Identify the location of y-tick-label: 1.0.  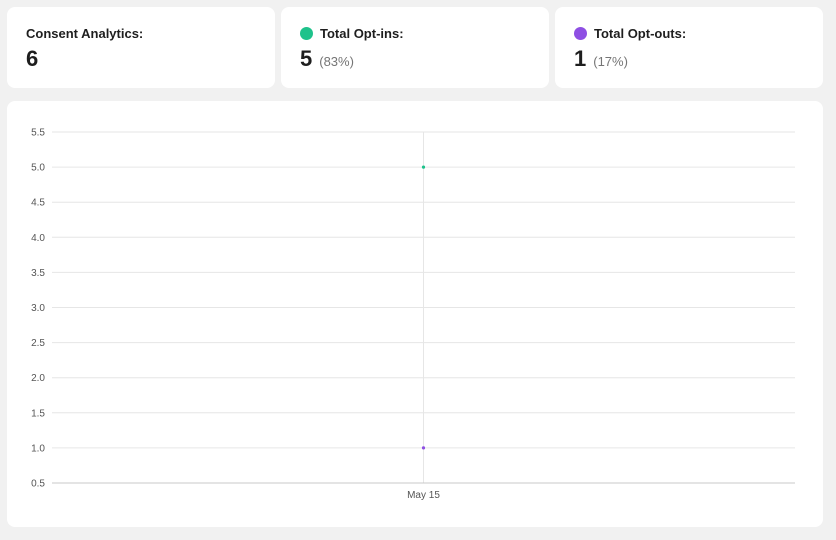
(38, 448).